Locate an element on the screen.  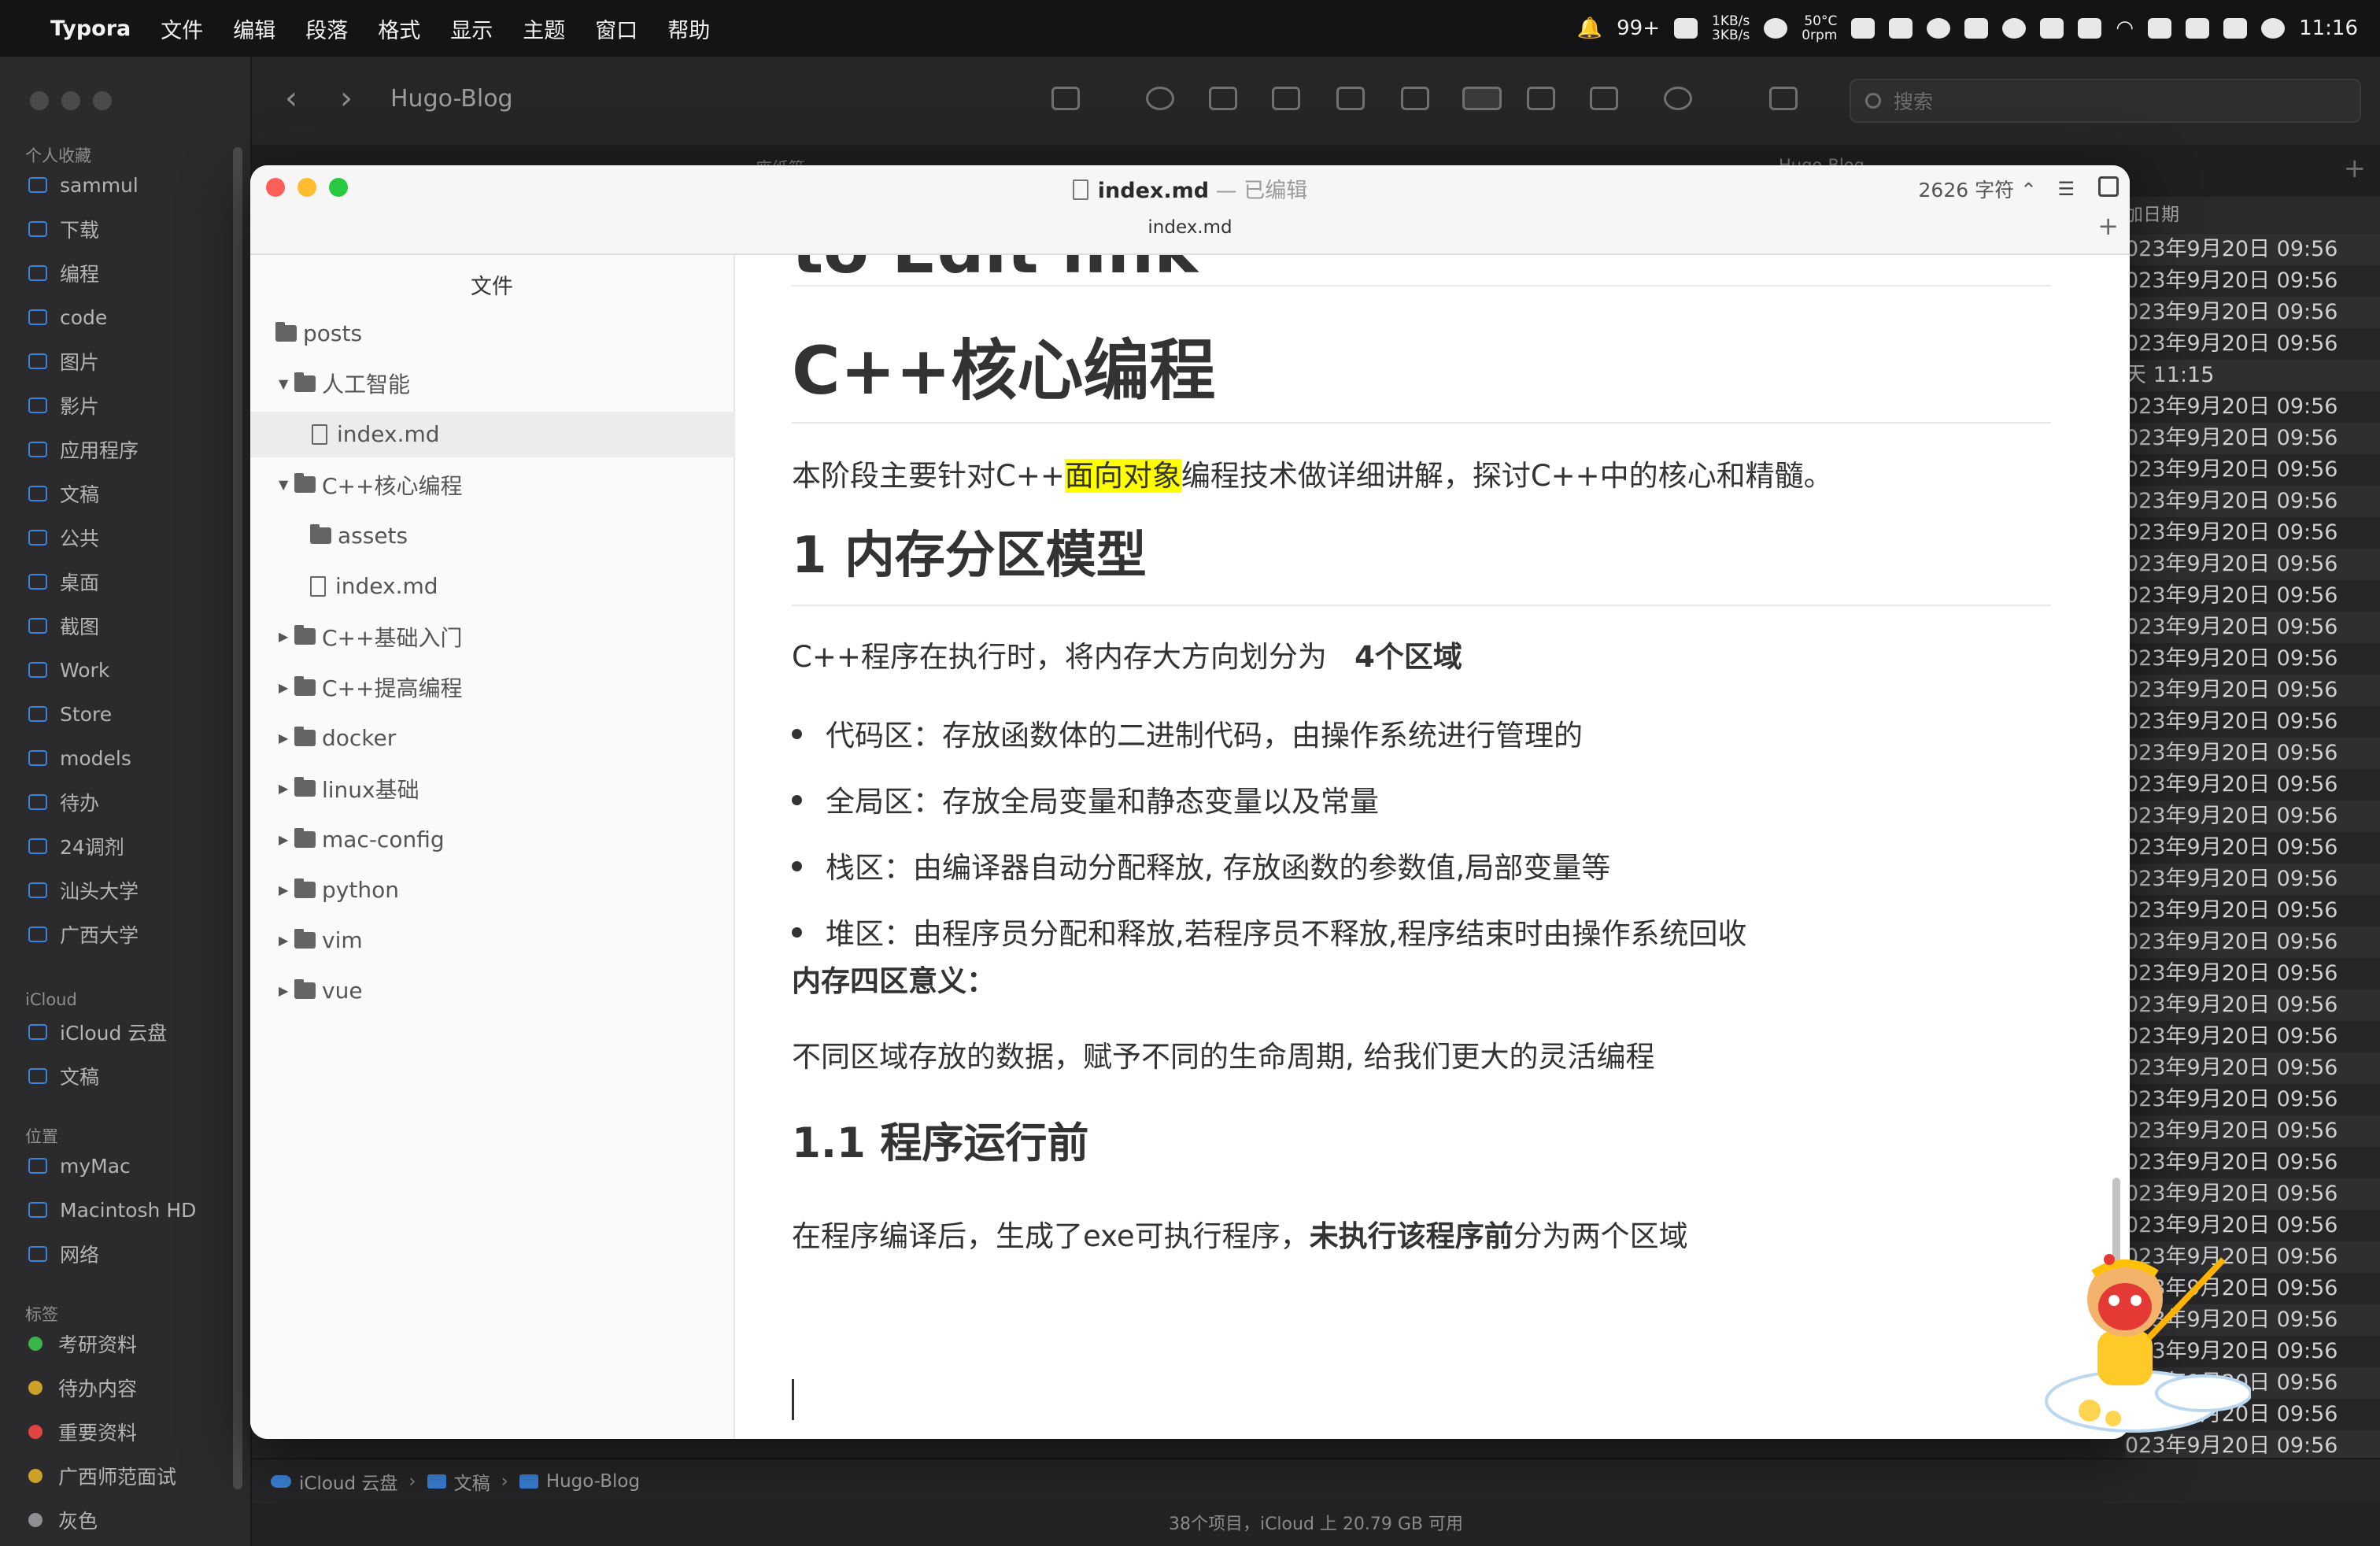
tag-icon is located at coordinates (1223, 98).